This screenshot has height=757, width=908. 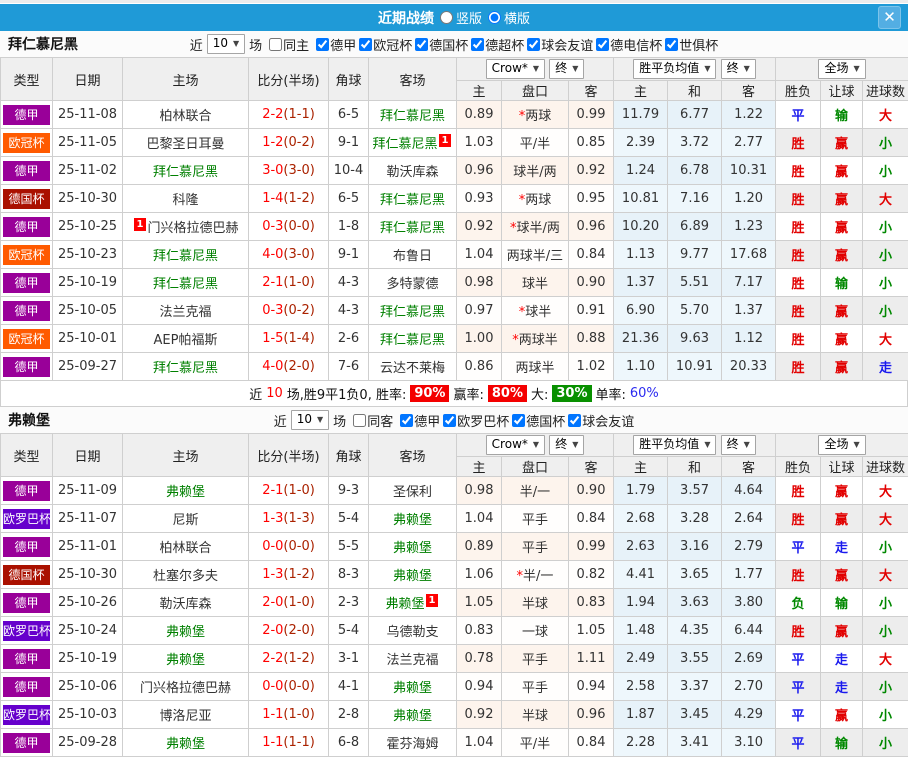 I want to click on odds-type-value: 胜平负均值, so click(x=669, y=68).